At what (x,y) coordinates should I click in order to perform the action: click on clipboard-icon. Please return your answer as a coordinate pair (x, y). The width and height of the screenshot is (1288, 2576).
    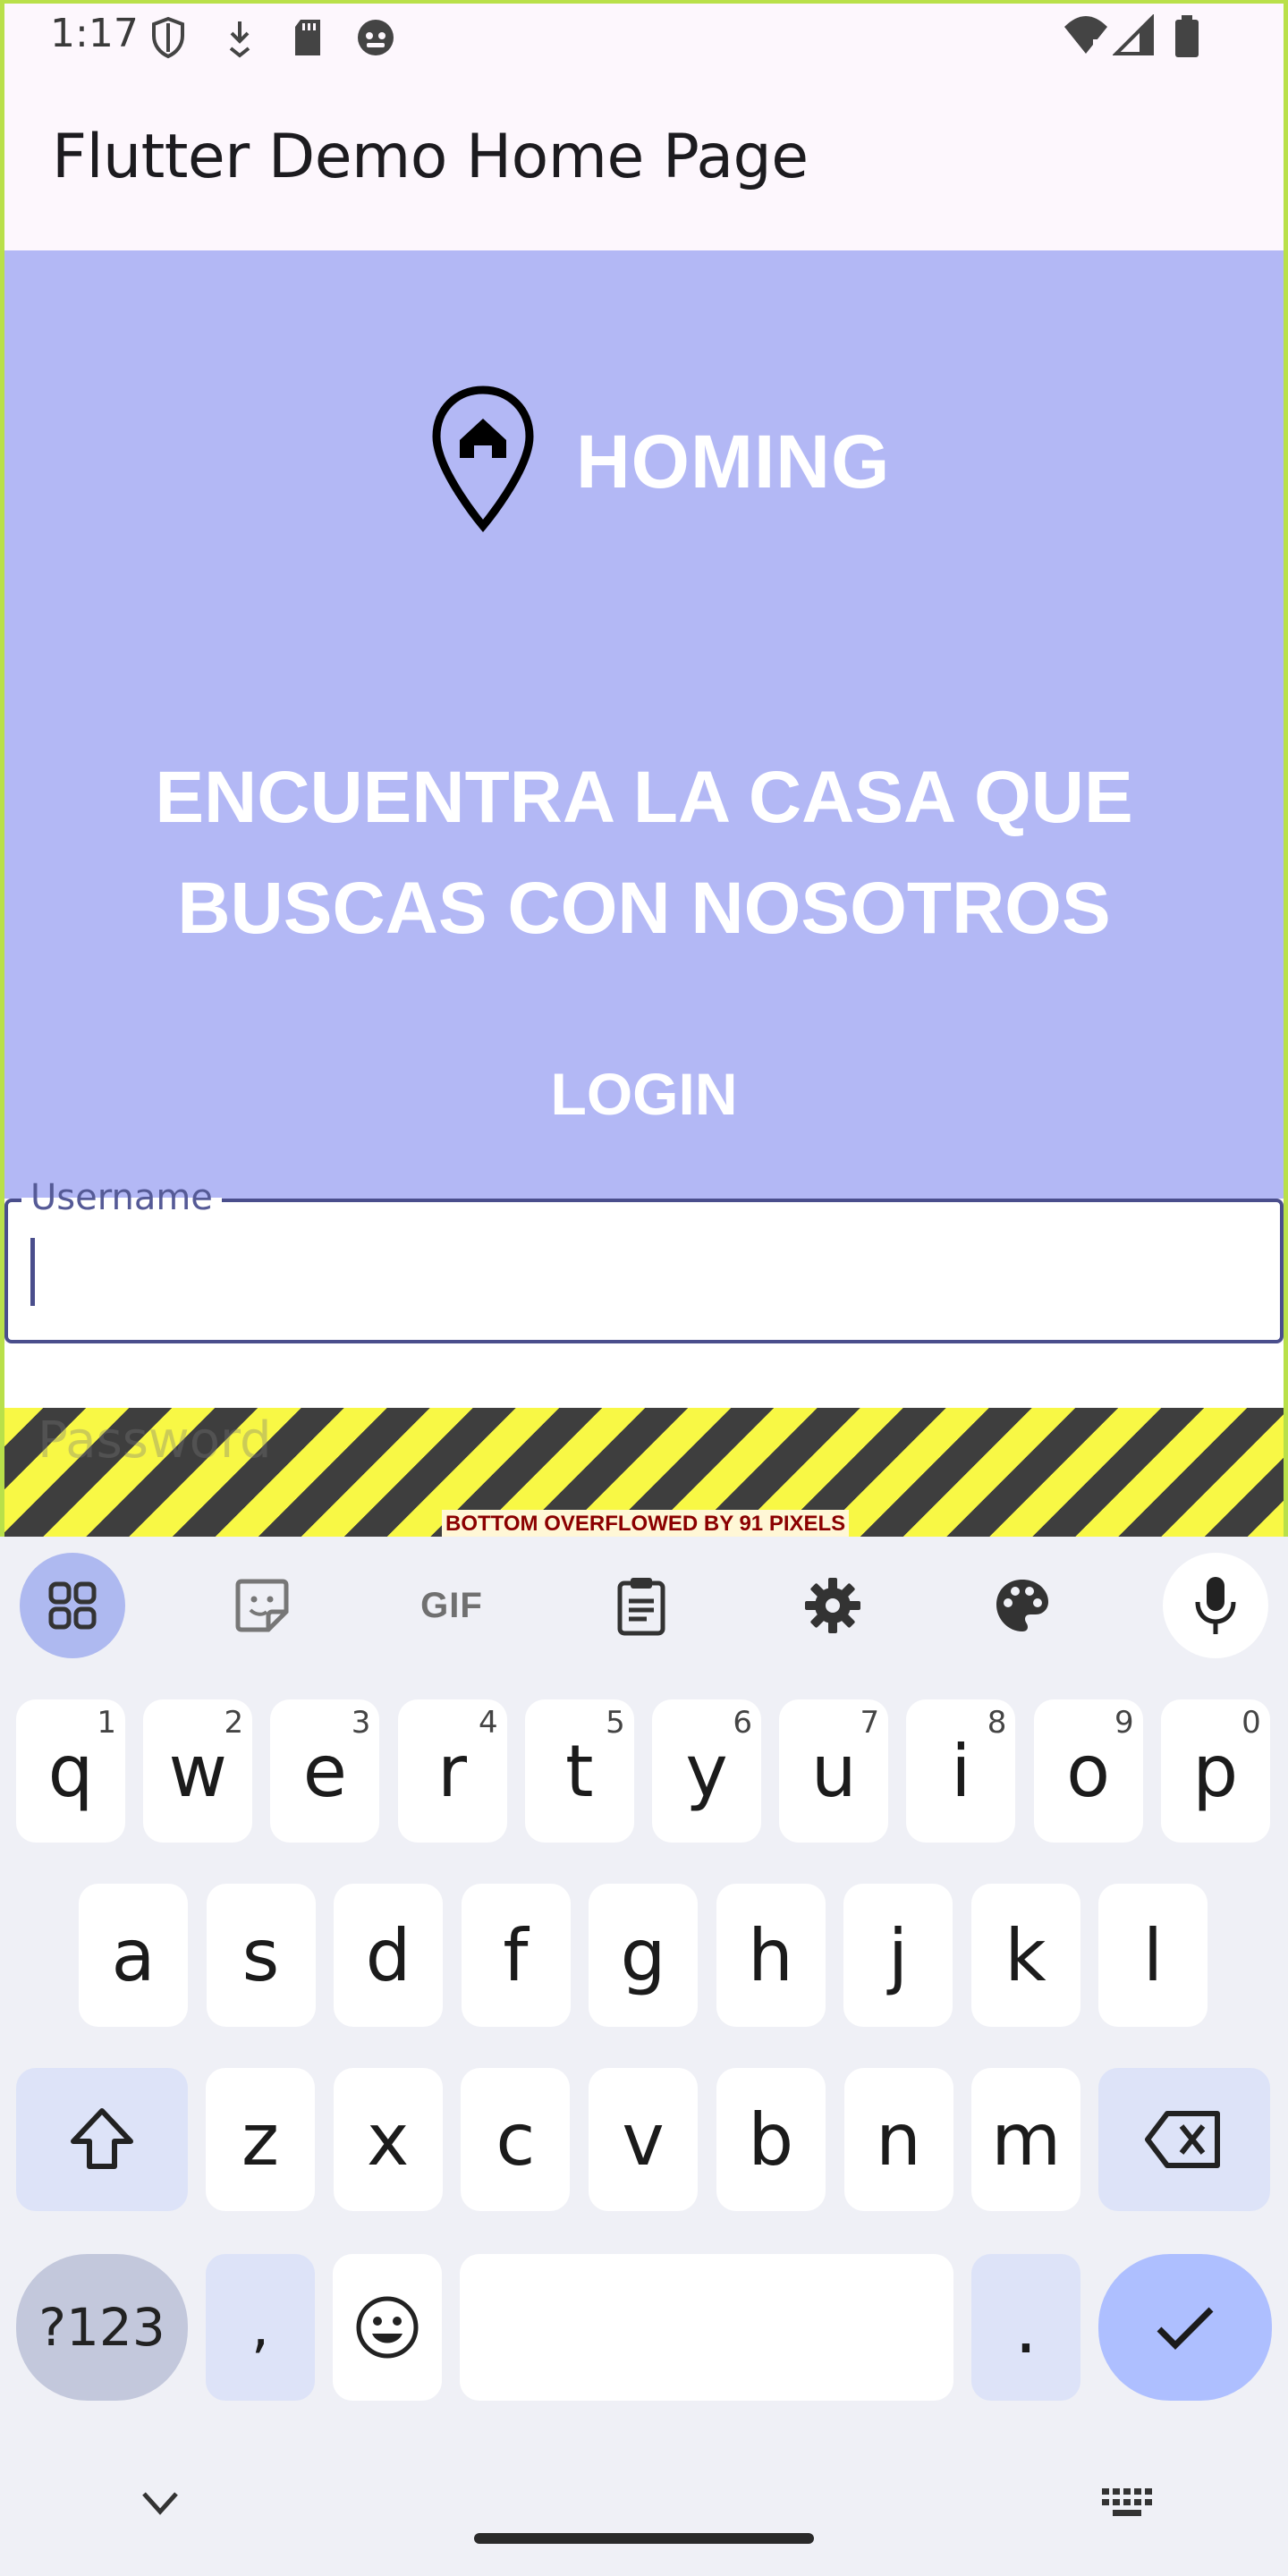
    Looking at the image, I should click on (641, 1607).